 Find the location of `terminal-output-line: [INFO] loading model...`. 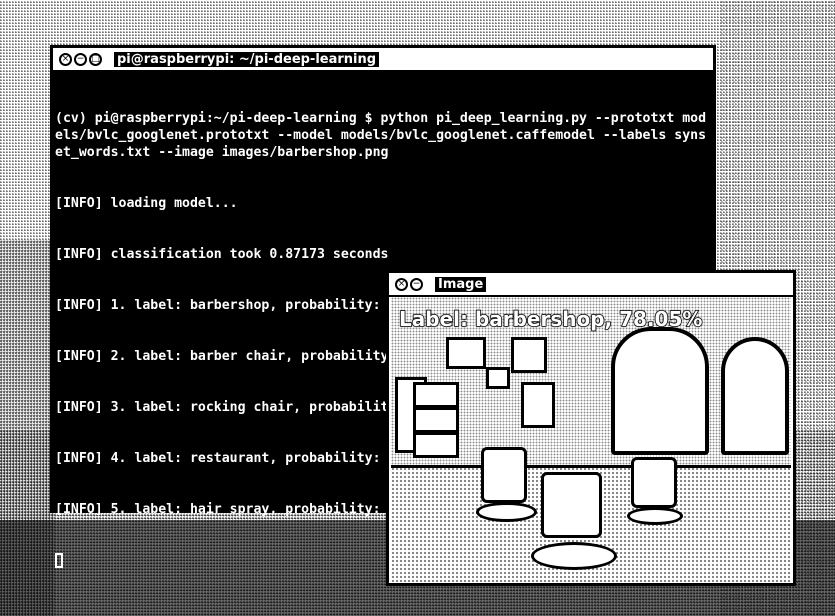

terminal-output-line: [INFO] loading model... is located at coordinates (146, 203).